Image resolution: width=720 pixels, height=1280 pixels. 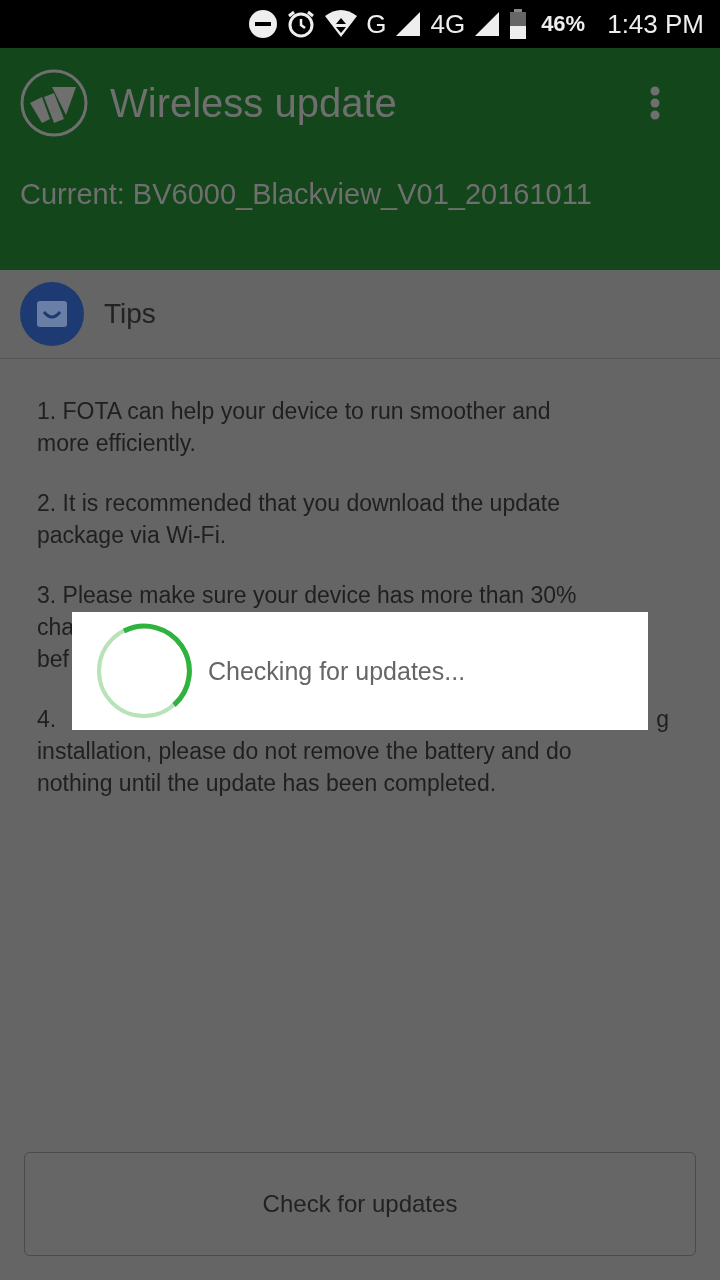 I want to click on app-title: Wireless update, so click(x=254, y=103).